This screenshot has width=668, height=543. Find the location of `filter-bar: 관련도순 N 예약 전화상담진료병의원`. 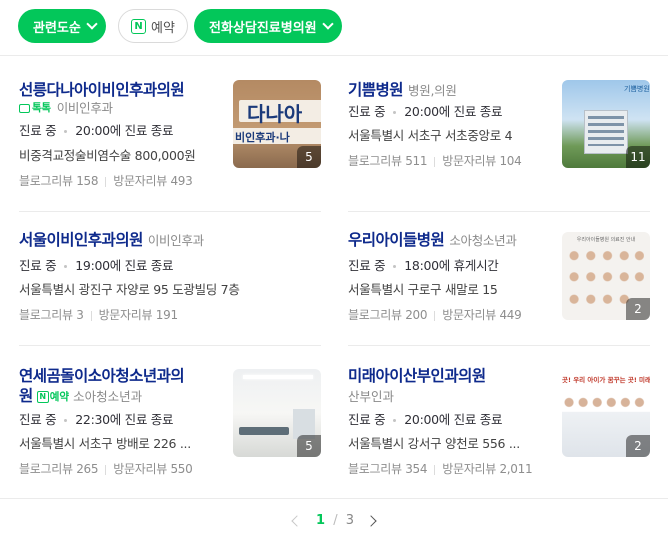

filter-bar: 관련도순 N 예약 전화상담진료병의원 is located at coordinates (334, 28).